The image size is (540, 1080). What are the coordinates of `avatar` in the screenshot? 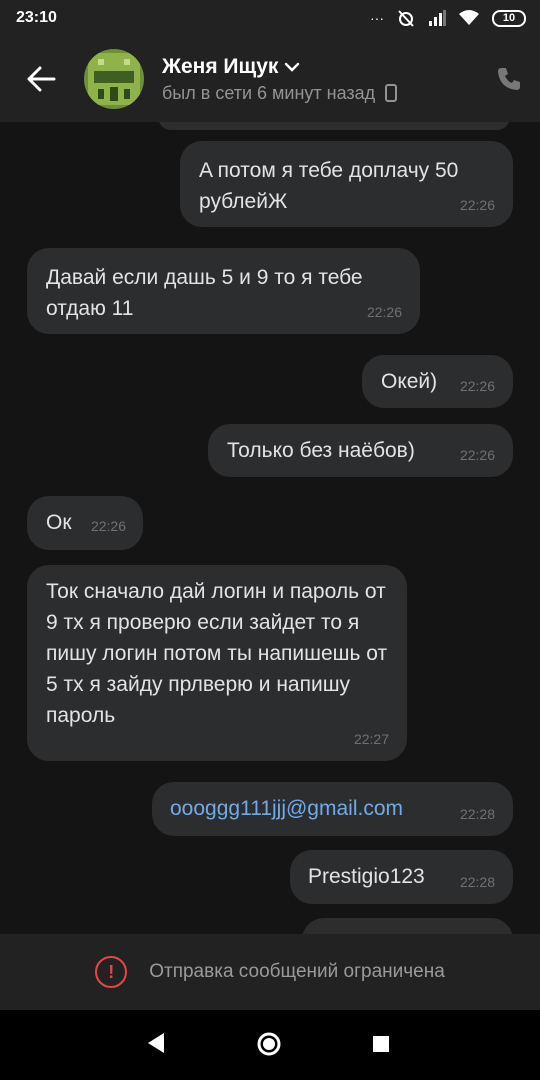 It's located at (114, 79).